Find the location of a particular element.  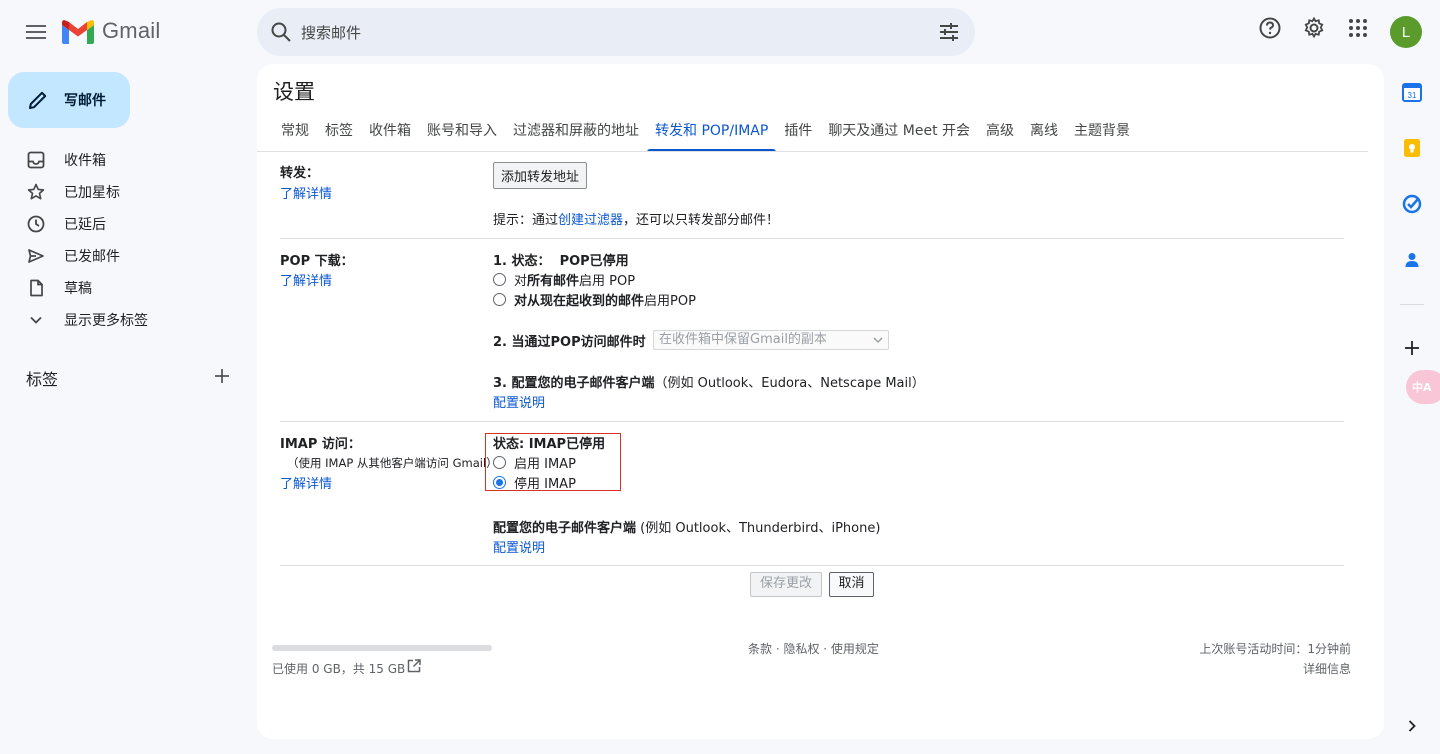

tab-themes: 主题背景 is located at coordinates (1102, 134).